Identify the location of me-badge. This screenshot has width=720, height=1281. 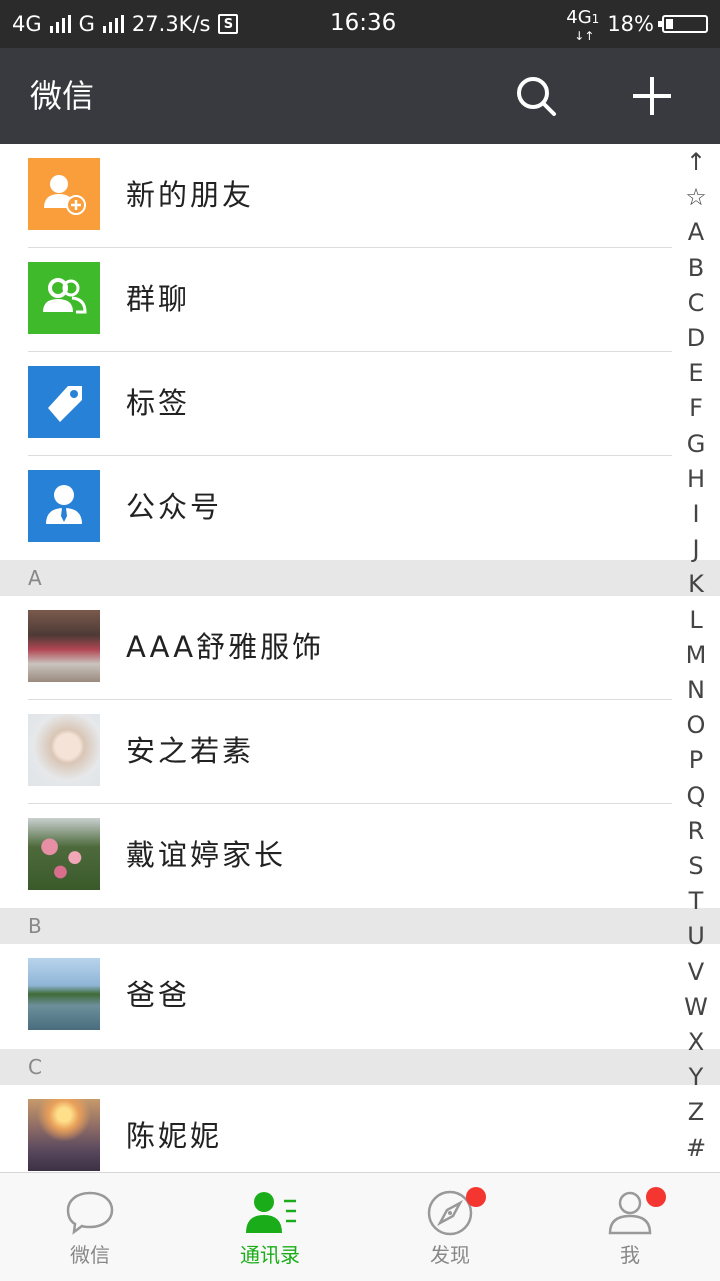
(656, 1197).